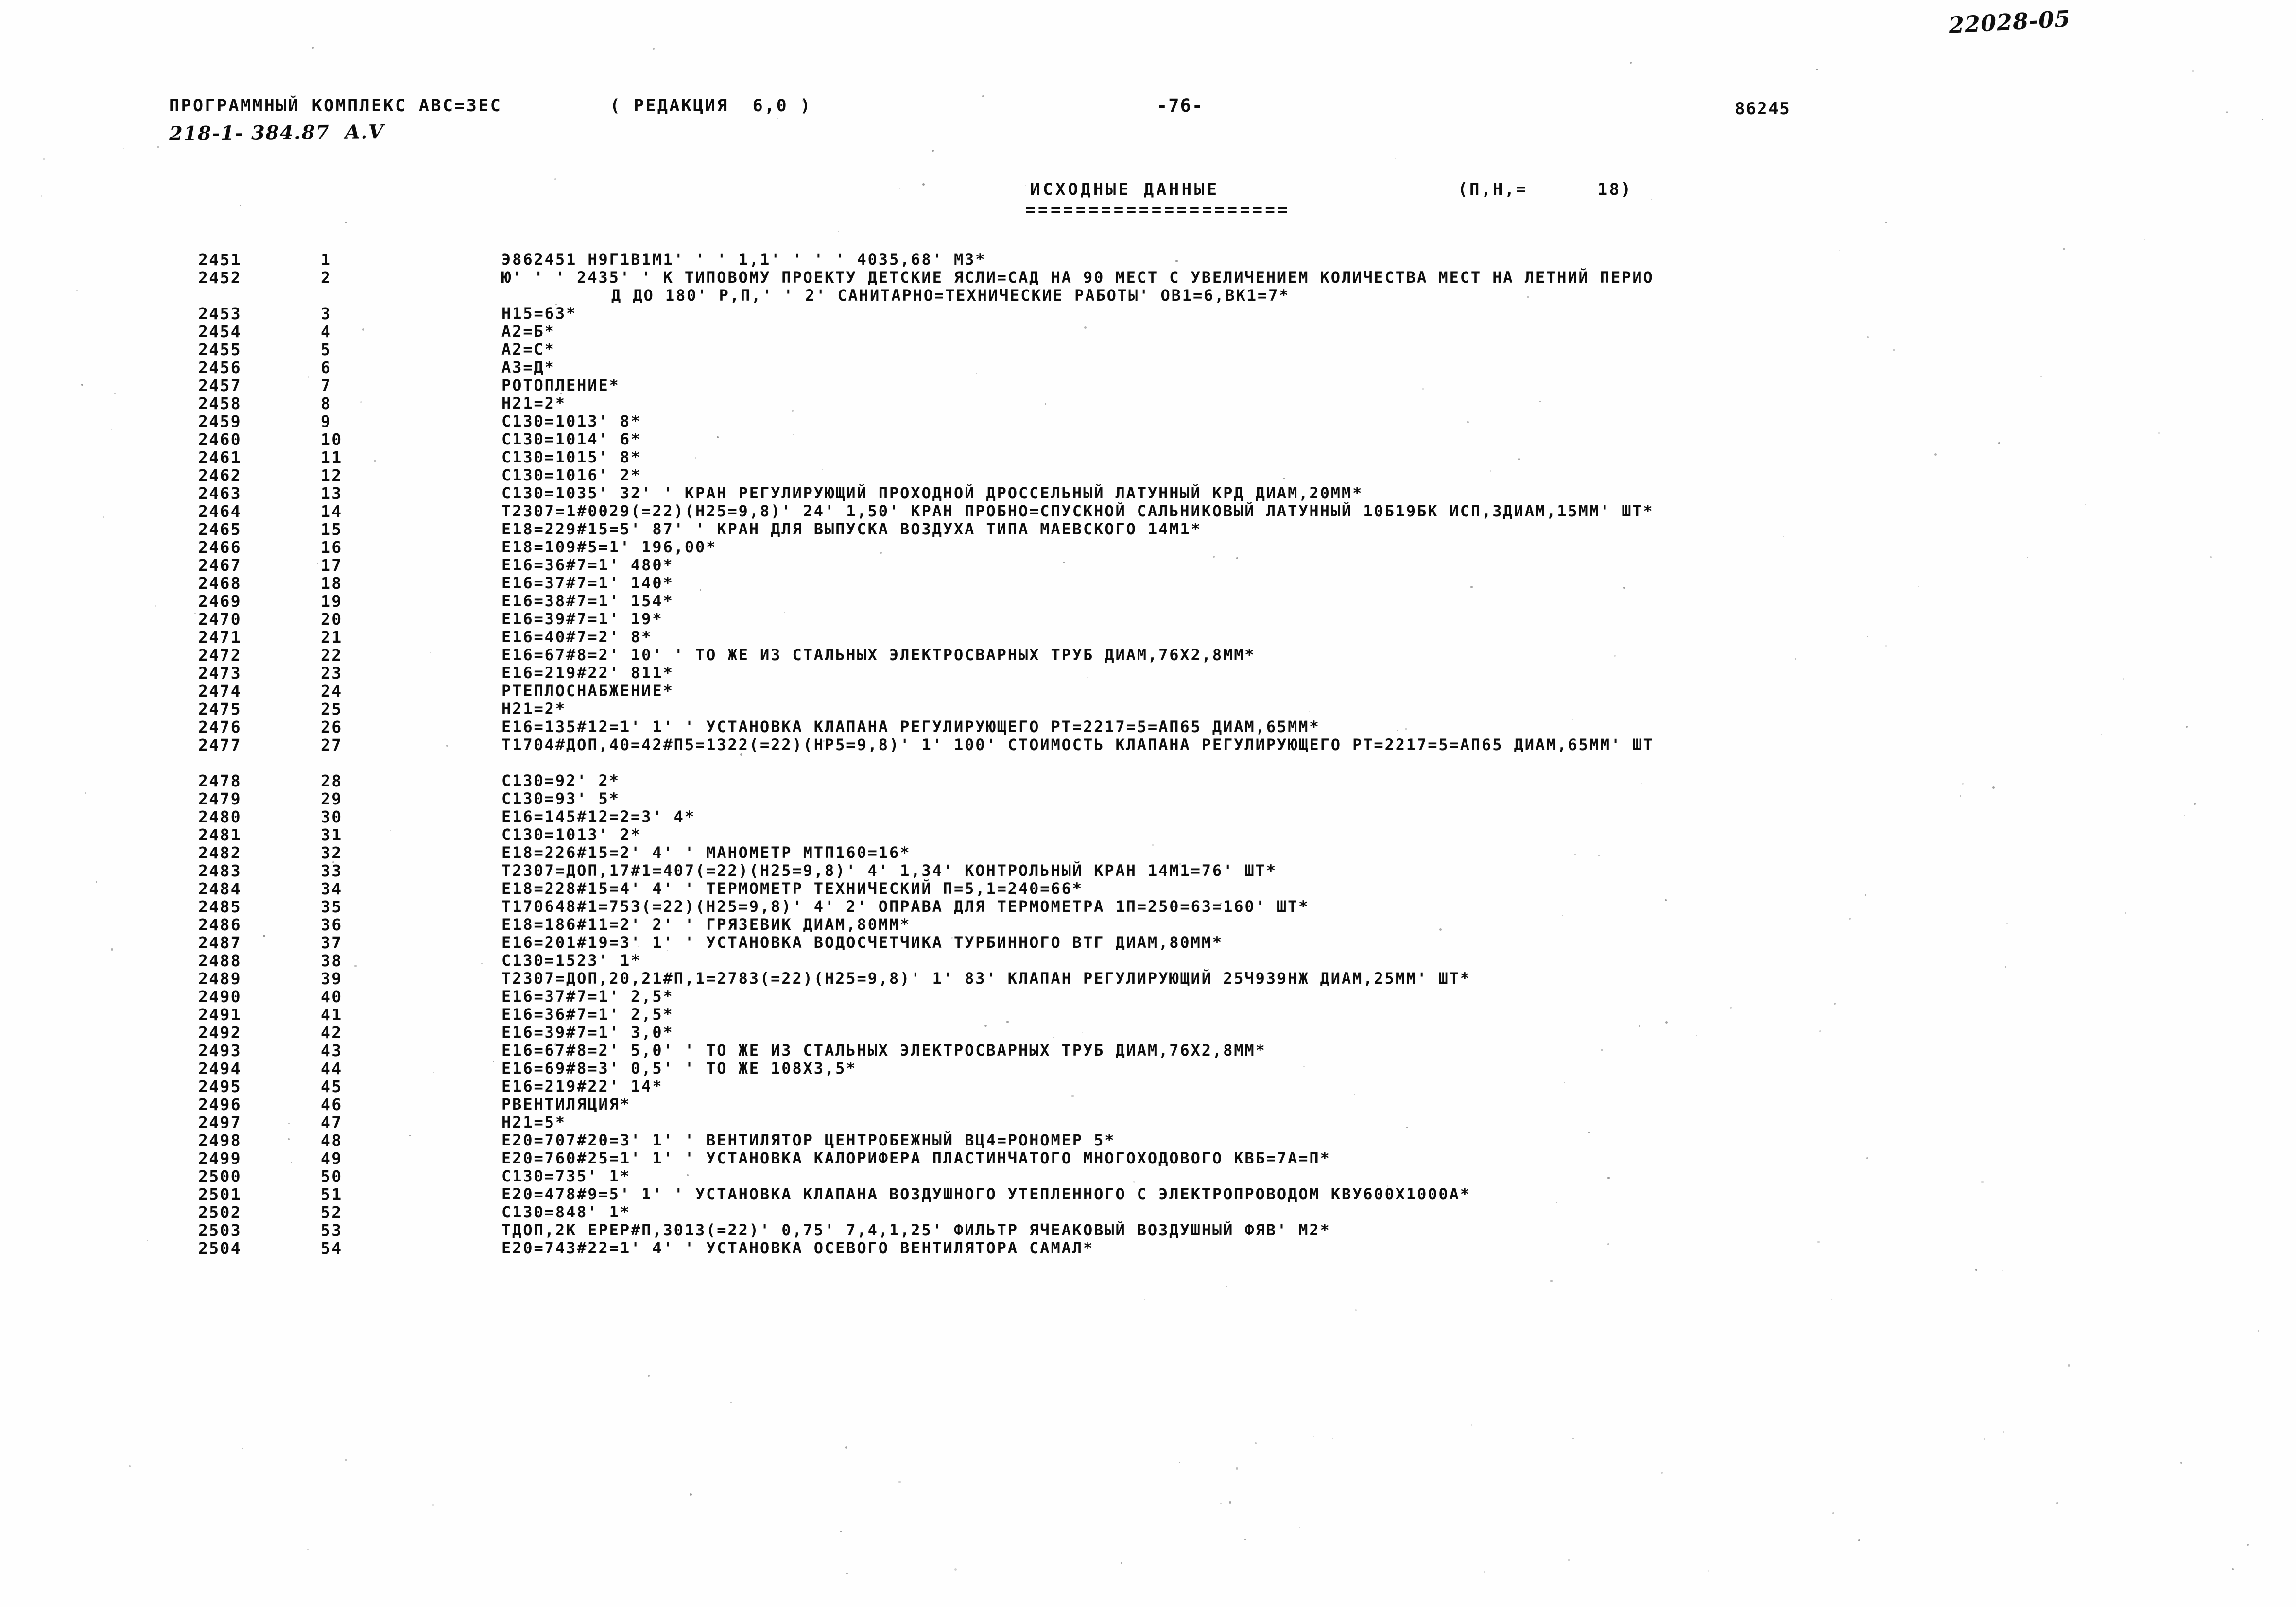  Describe the element at coordinates (220, 1140) in the screenshot. I see `row-line-number: 2498` at that location.